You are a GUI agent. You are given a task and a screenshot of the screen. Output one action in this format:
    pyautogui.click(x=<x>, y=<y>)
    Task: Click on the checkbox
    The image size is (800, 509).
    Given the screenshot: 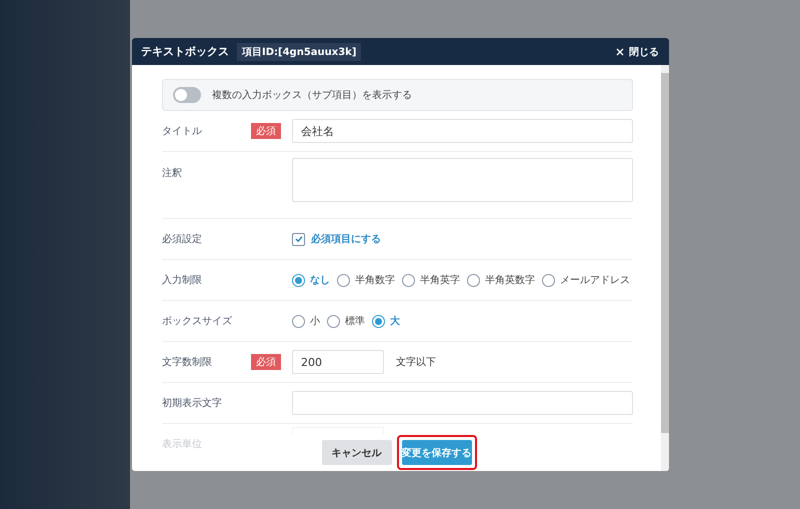 What is the action you would take?
    pyautogui.click(x=298, y=239)
    